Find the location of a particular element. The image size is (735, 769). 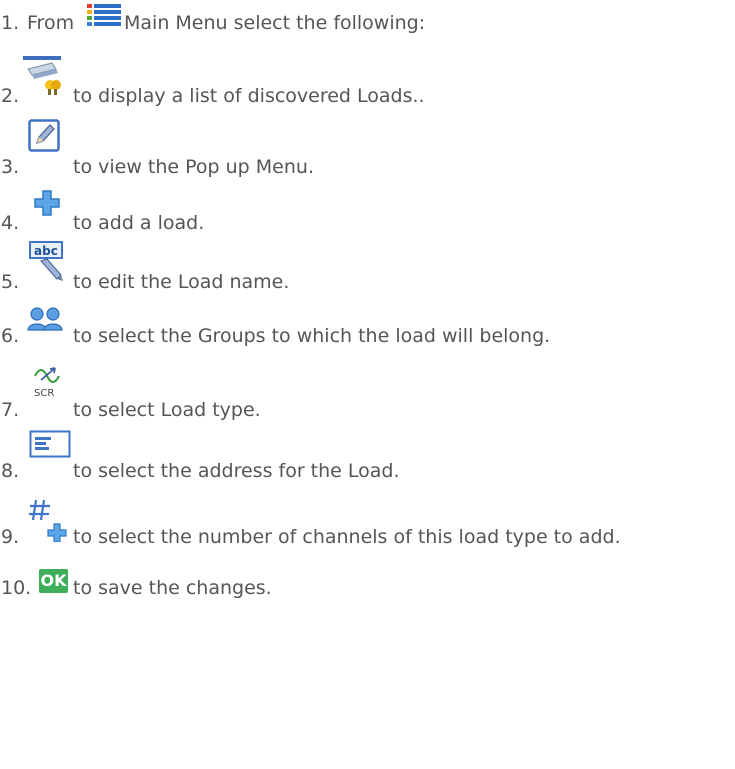

step-prefix: From is located at coordinates (51, 23).